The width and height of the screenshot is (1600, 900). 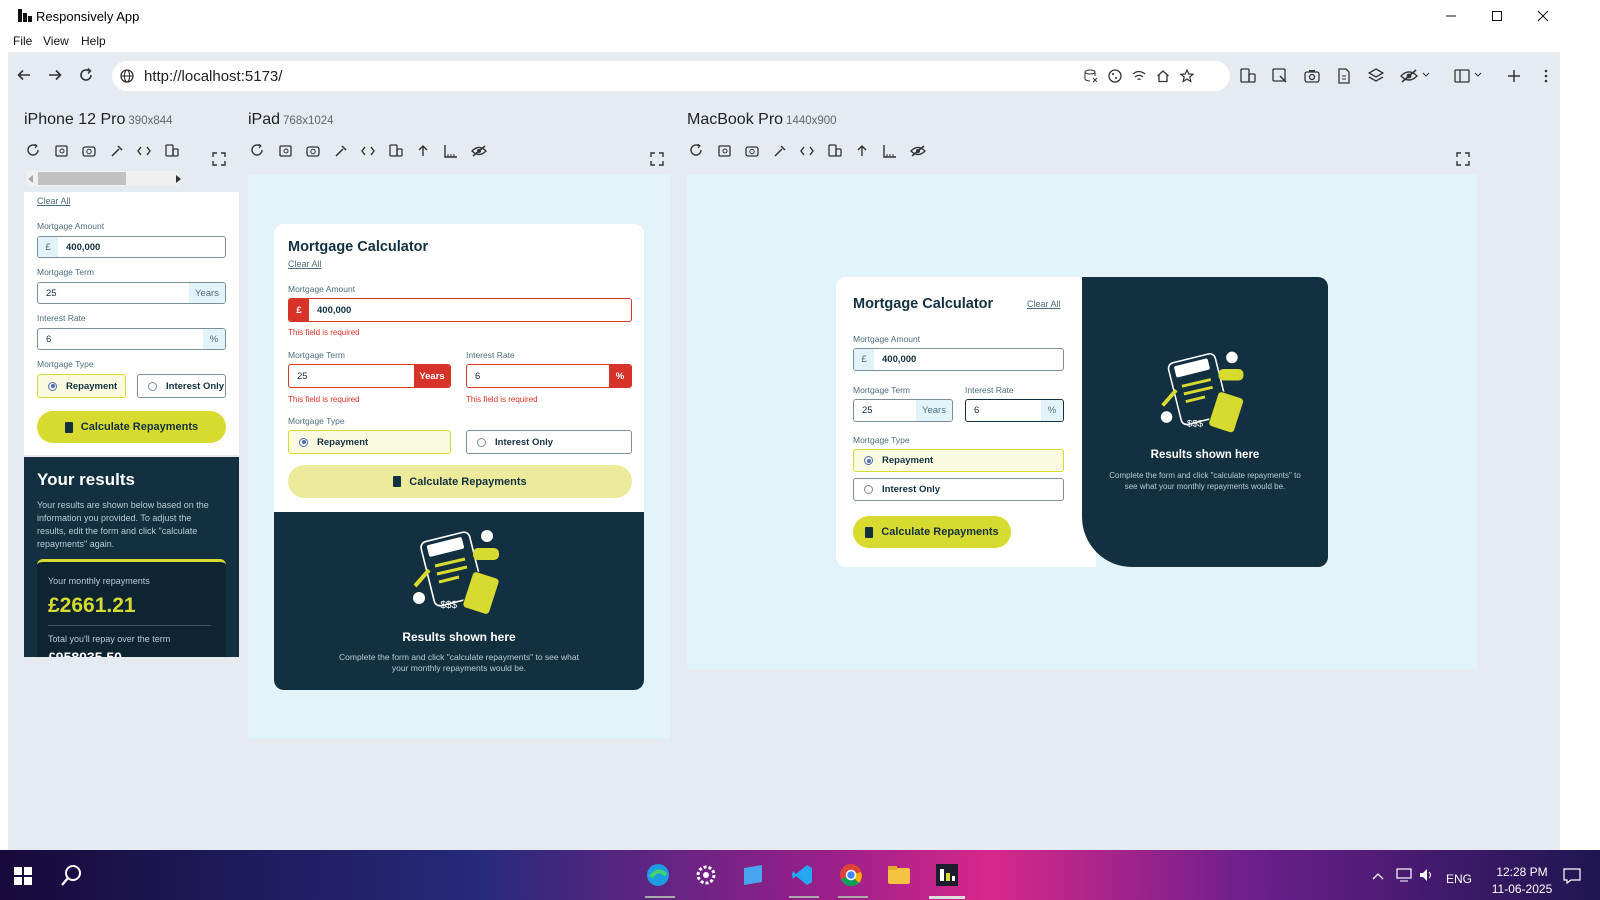 I want to click on clock-date: 11-06-2025, so click(x=1522, y=889).